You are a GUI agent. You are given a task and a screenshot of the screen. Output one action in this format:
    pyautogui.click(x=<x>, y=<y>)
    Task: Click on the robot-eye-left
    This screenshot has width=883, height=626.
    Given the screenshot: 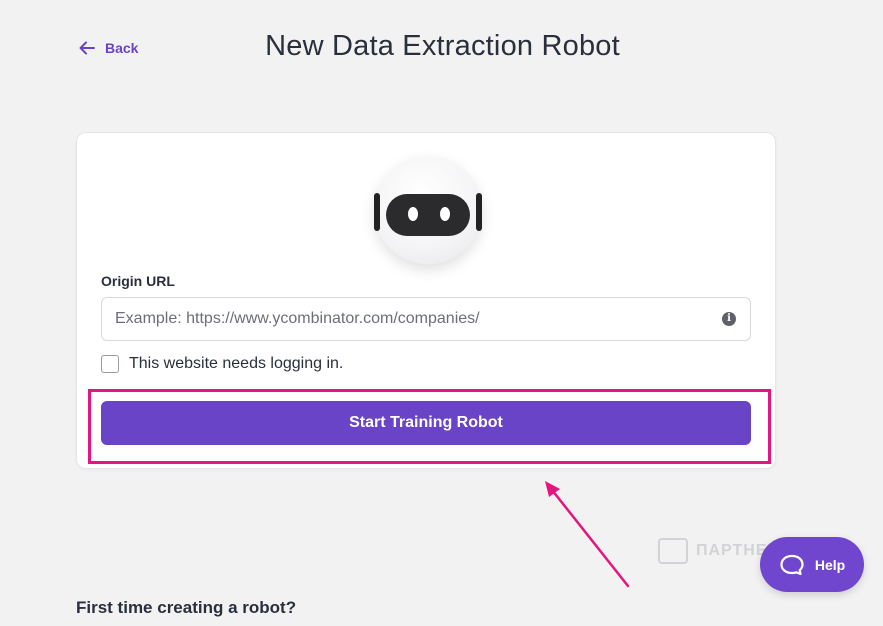 What is the action you would take?
    pyautogui.click(x=413, y=214)
    